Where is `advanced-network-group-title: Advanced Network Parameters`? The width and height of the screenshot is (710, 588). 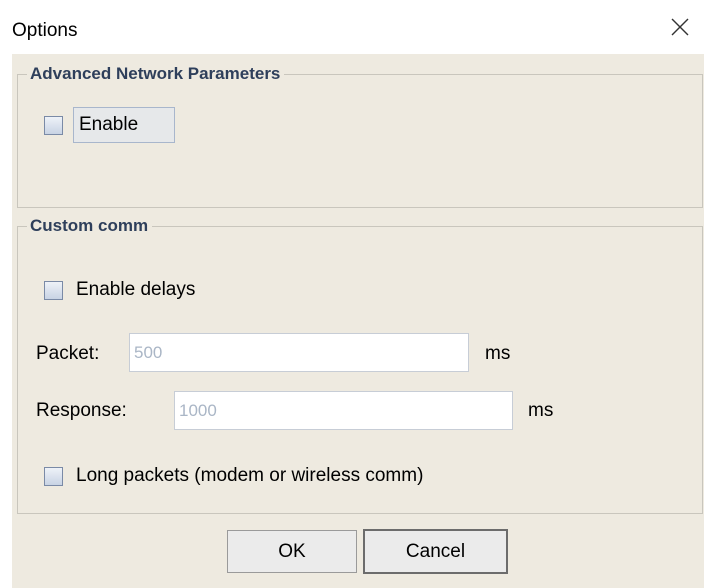 advanced-network-group-title: Advanced Network Parameters is located at coordinates (156, 74).